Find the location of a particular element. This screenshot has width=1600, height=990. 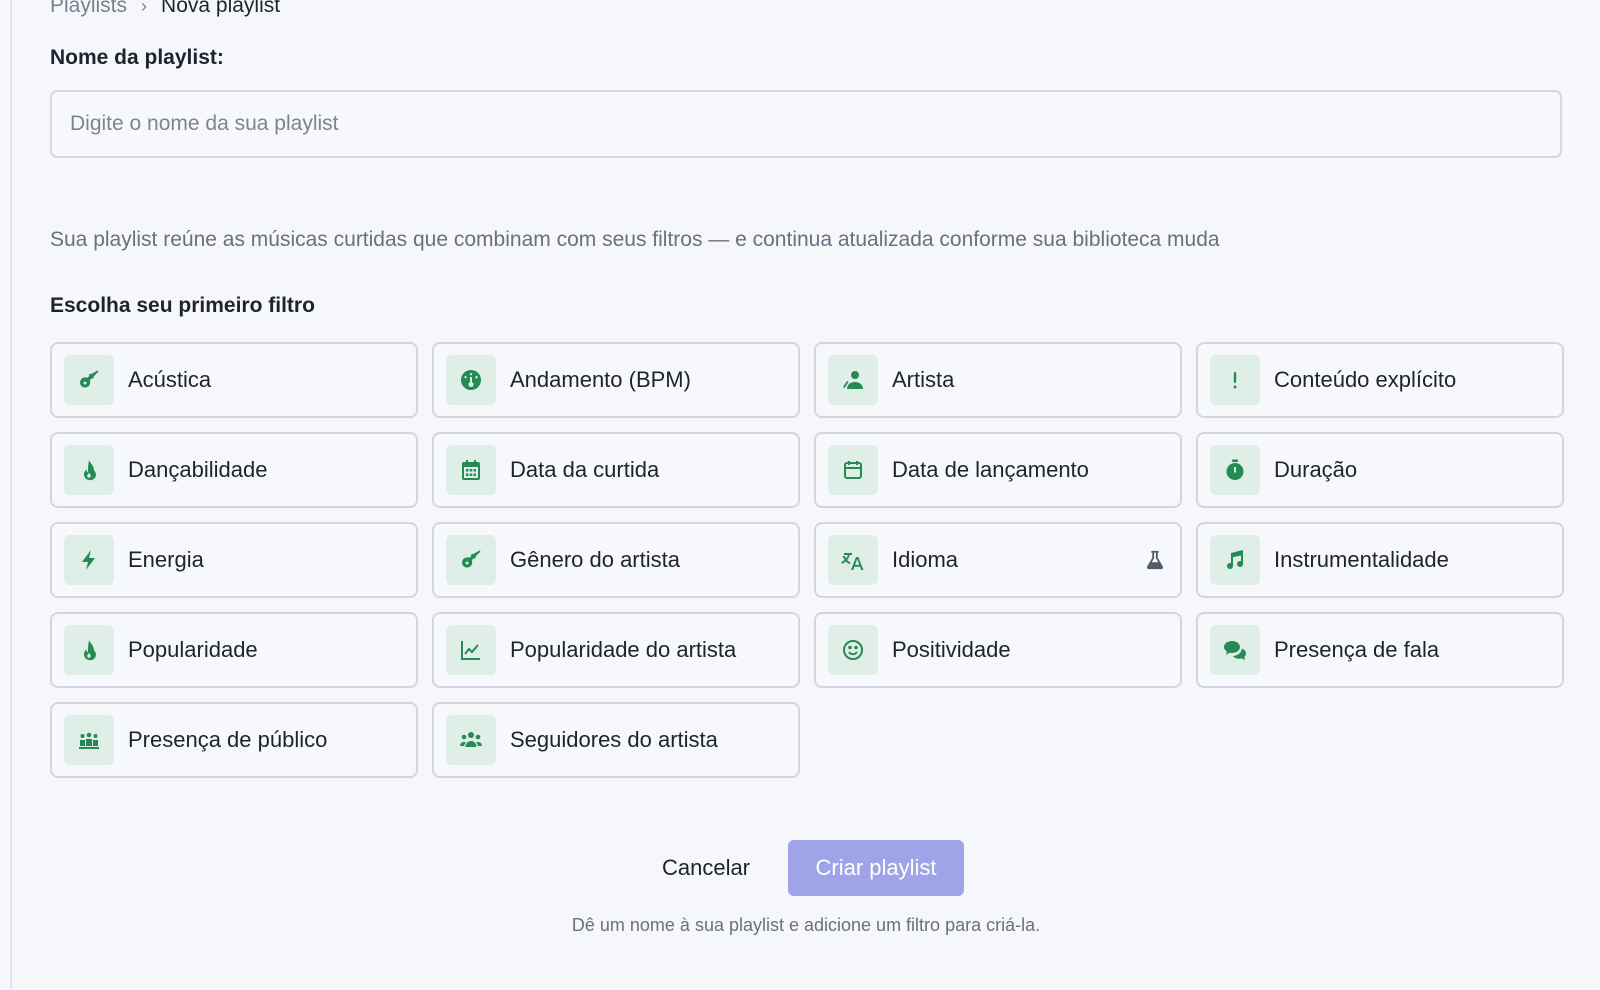

filter-conteudo-explicito: Conteúdo explícito is located at coordinates (1380, 380).